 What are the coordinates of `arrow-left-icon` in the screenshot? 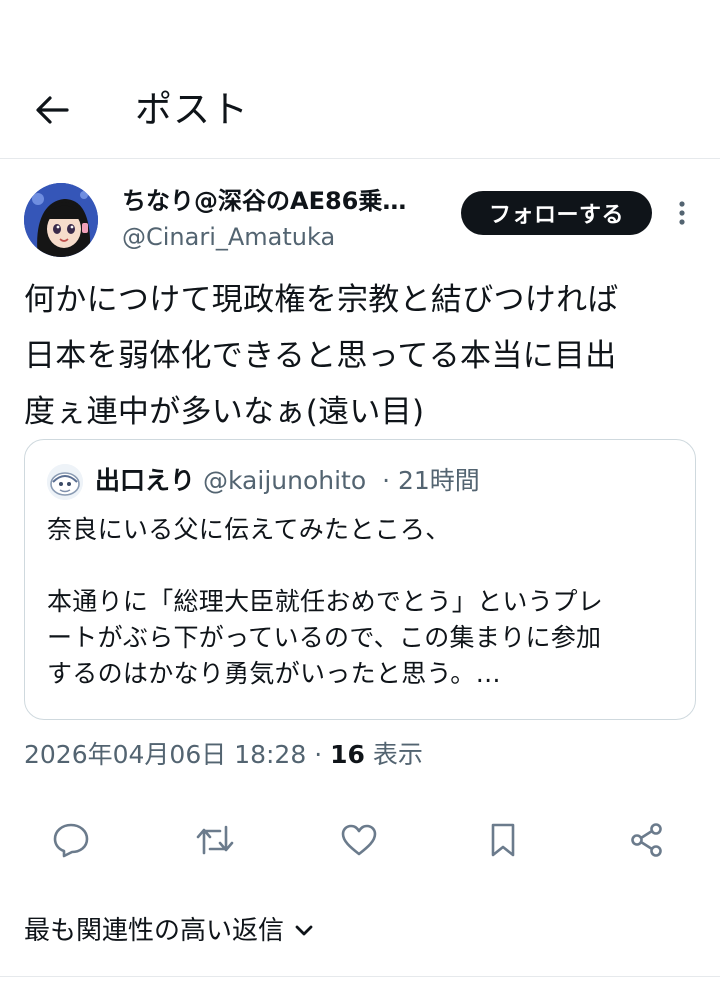 It's located at (52, 110).